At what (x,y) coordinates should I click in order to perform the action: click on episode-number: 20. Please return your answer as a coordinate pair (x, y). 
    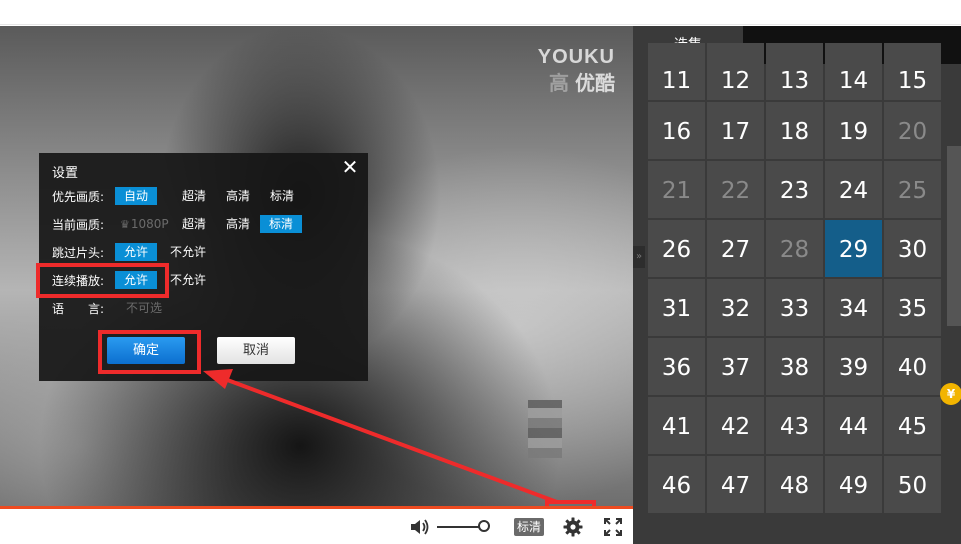
    Looking at the image, I should click on (912, 132).